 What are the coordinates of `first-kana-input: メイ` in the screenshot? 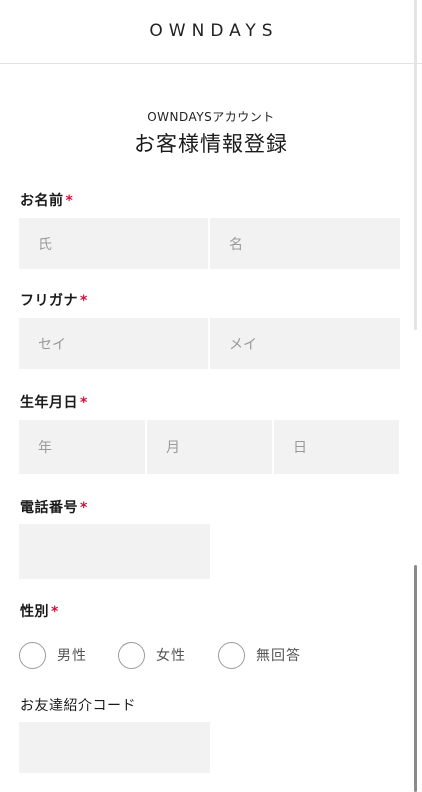 It's located at (305, 343).